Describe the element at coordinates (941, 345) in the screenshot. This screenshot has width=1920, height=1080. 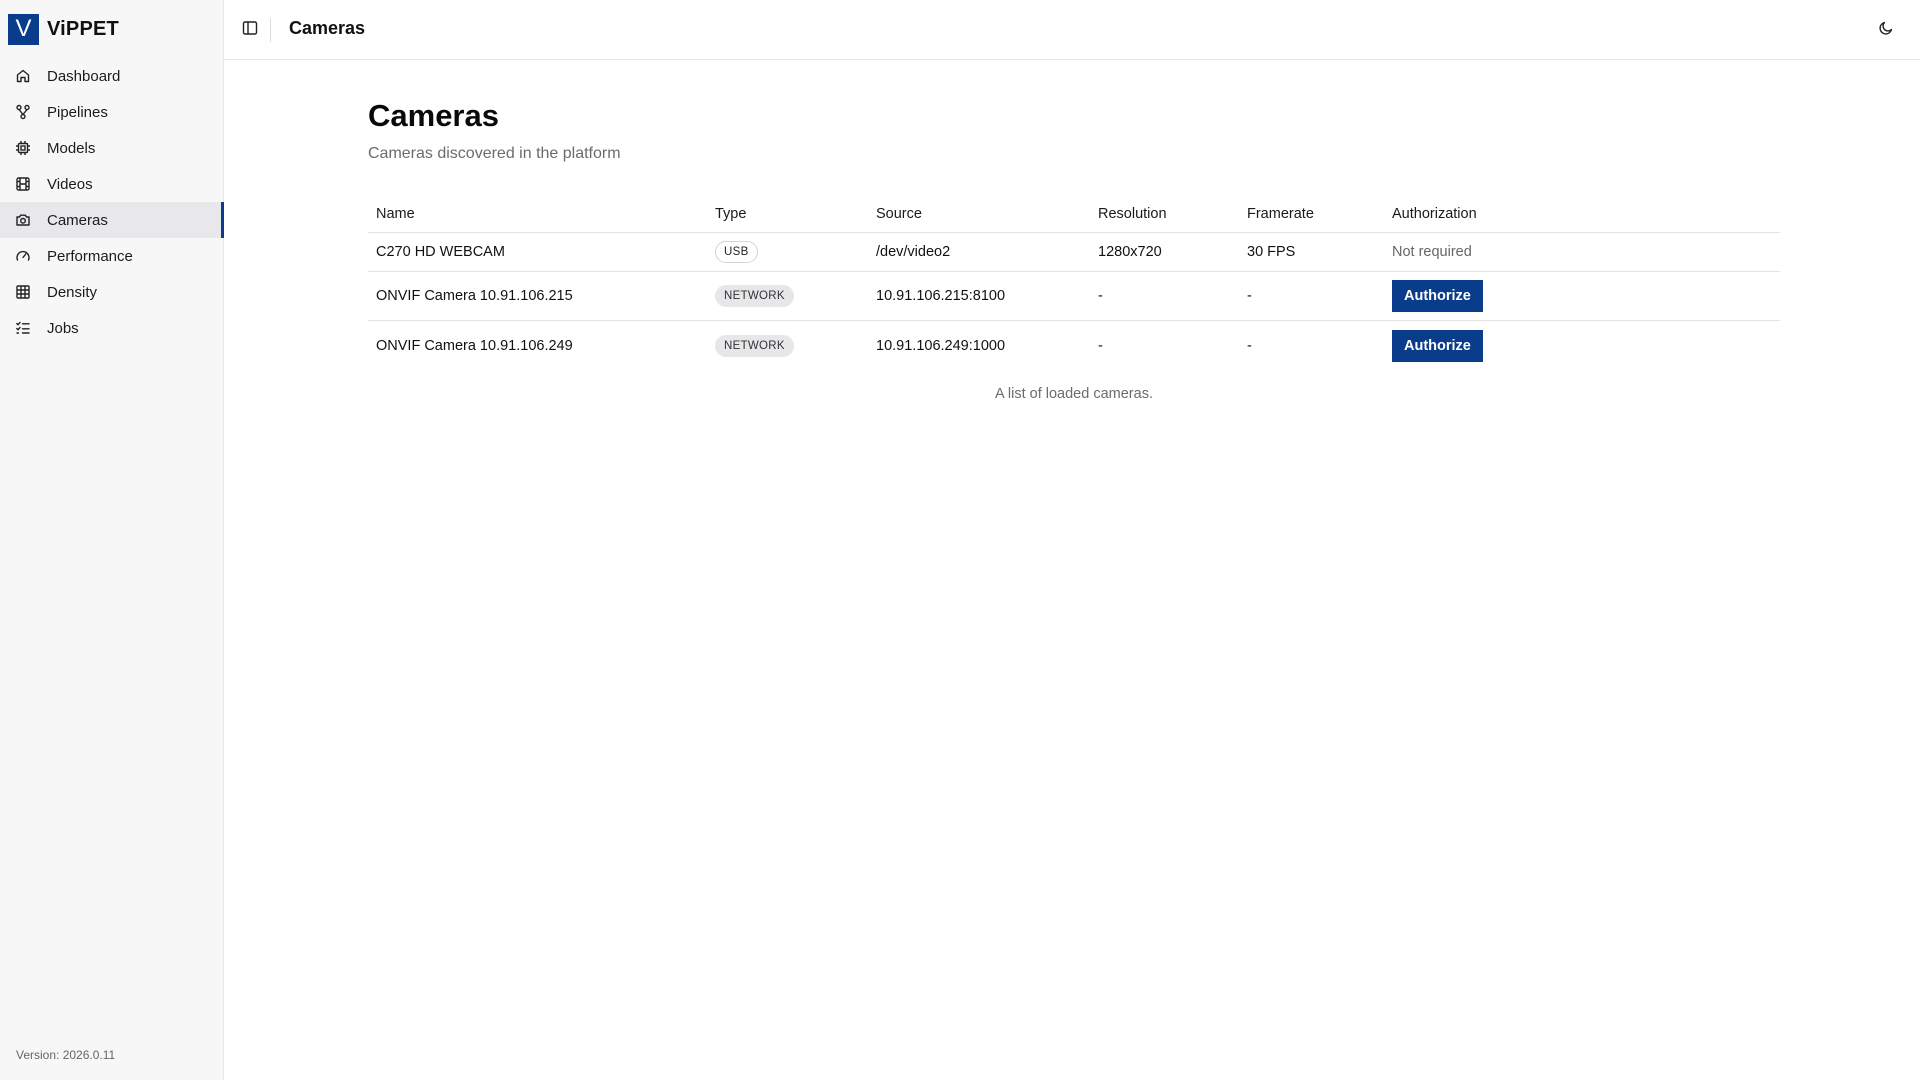
I see `camera-source: 10.91.106.249:1000` at that location.